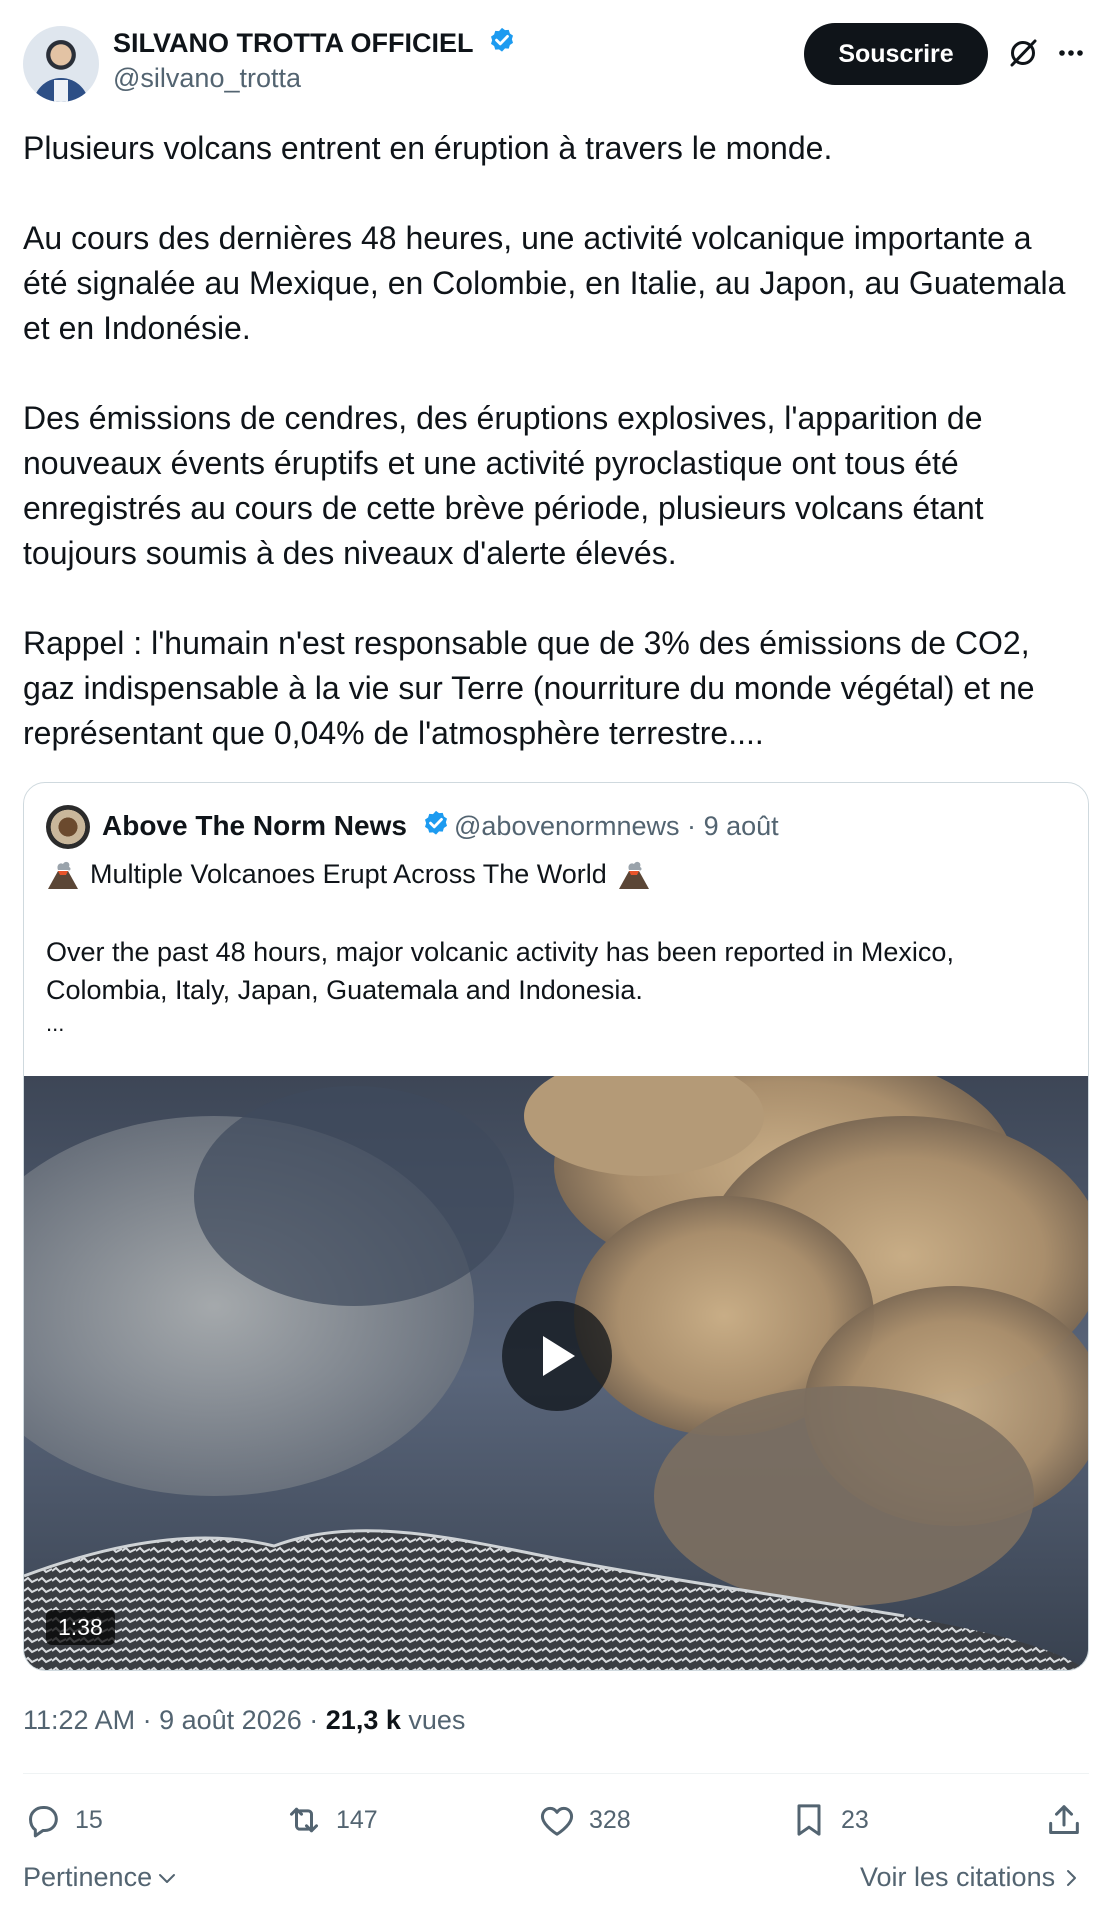 This screenshot has width=1113, height=1908. What do you see at coordinates (79, 1720) in the screenshot?
I see `tweet-time: 11:22 AM` at bounding box center [79, 1720].